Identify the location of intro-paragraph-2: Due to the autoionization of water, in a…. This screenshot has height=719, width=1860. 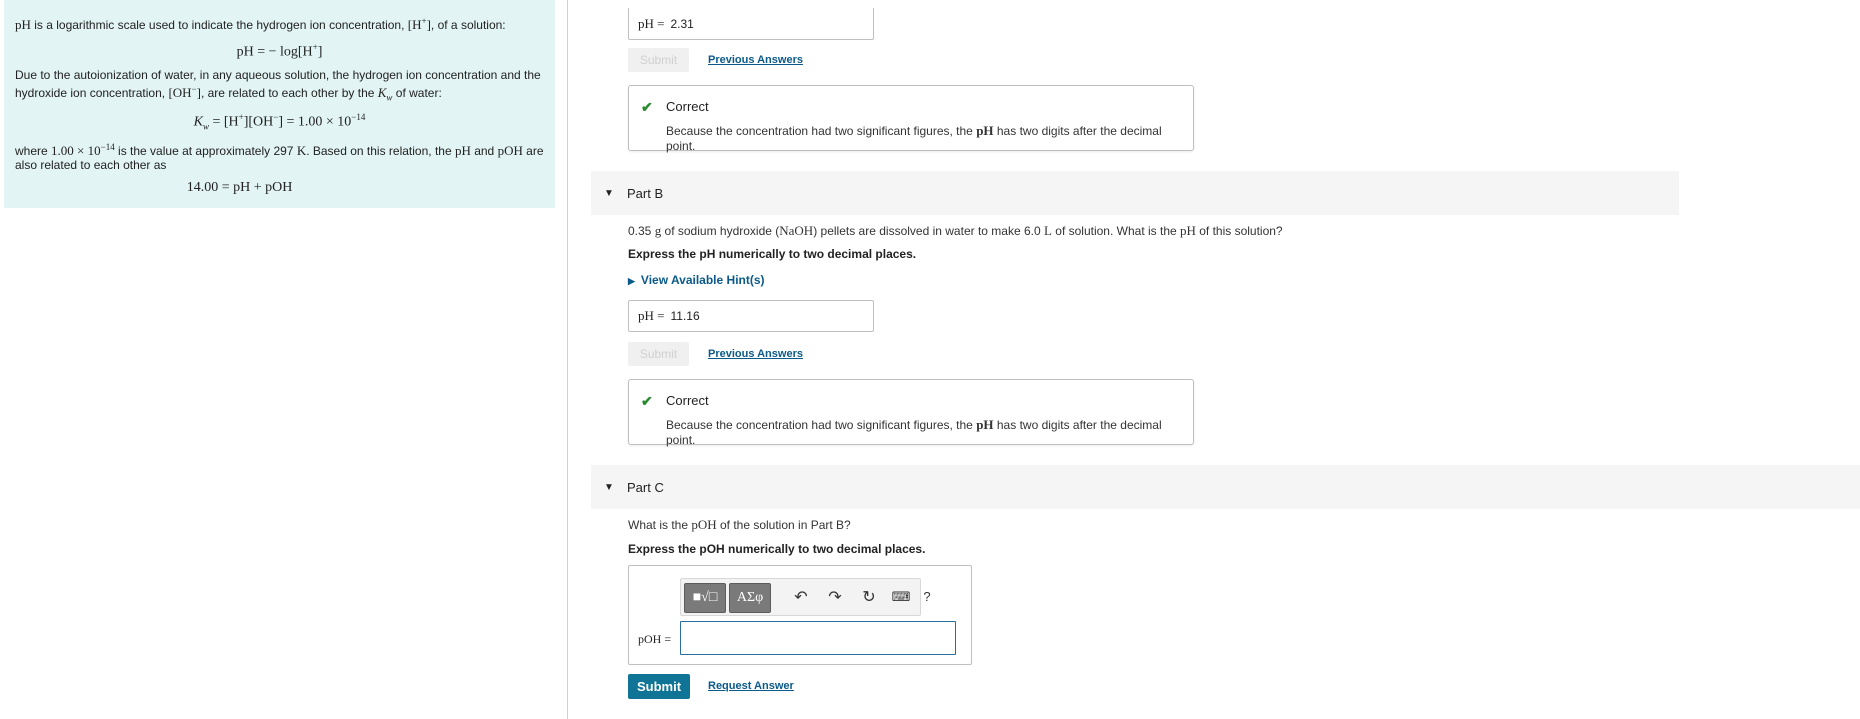
(278, 85).